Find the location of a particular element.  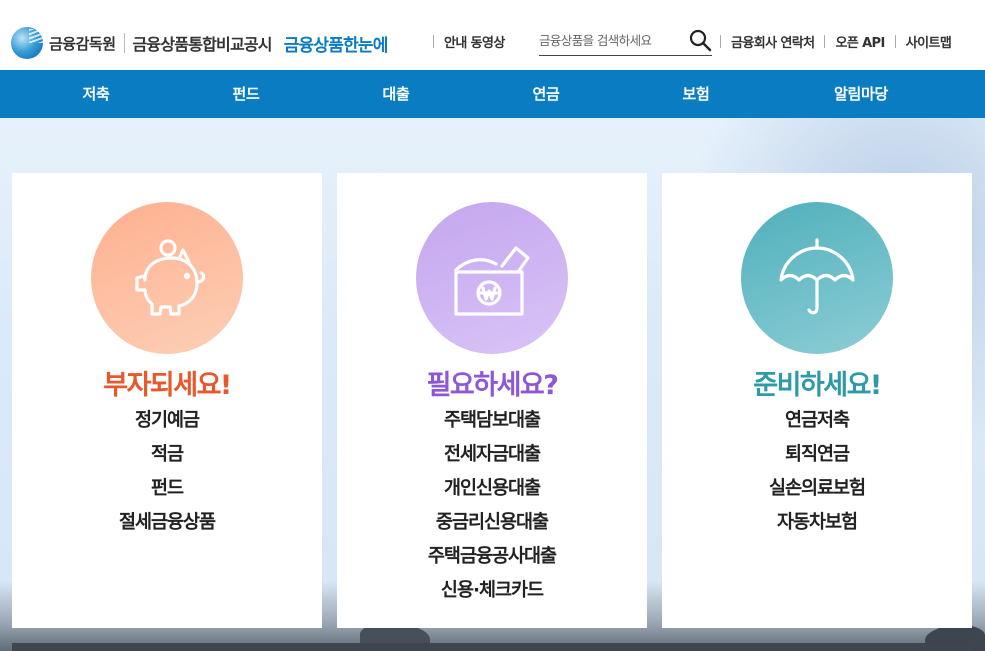

product-link: 절세금융상품 is located at coordinates (167, 523).